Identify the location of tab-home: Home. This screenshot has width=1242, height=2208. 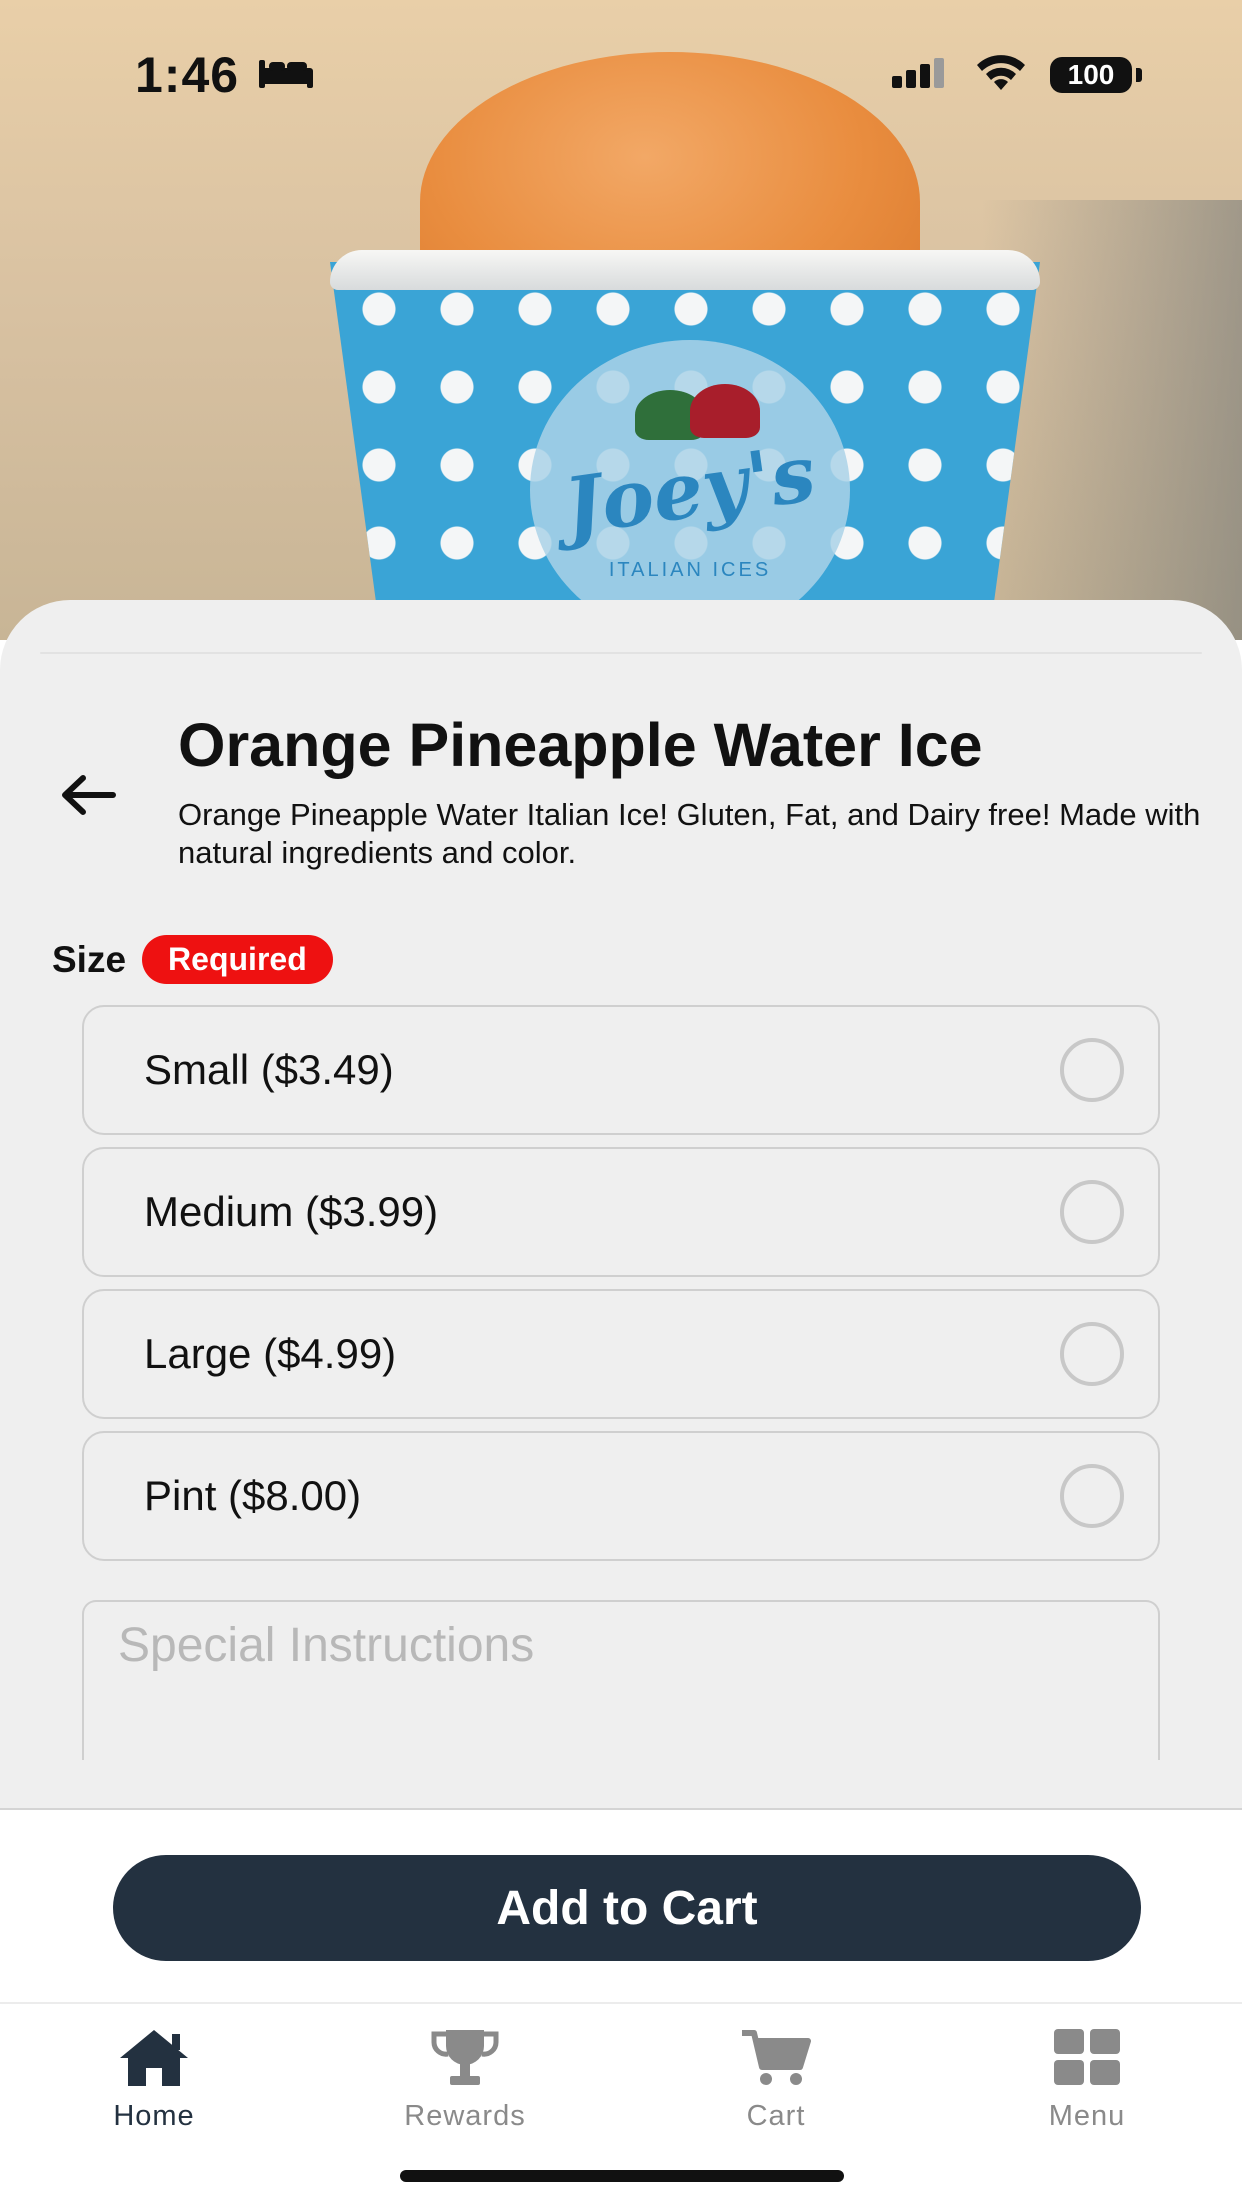
(154, 2082).